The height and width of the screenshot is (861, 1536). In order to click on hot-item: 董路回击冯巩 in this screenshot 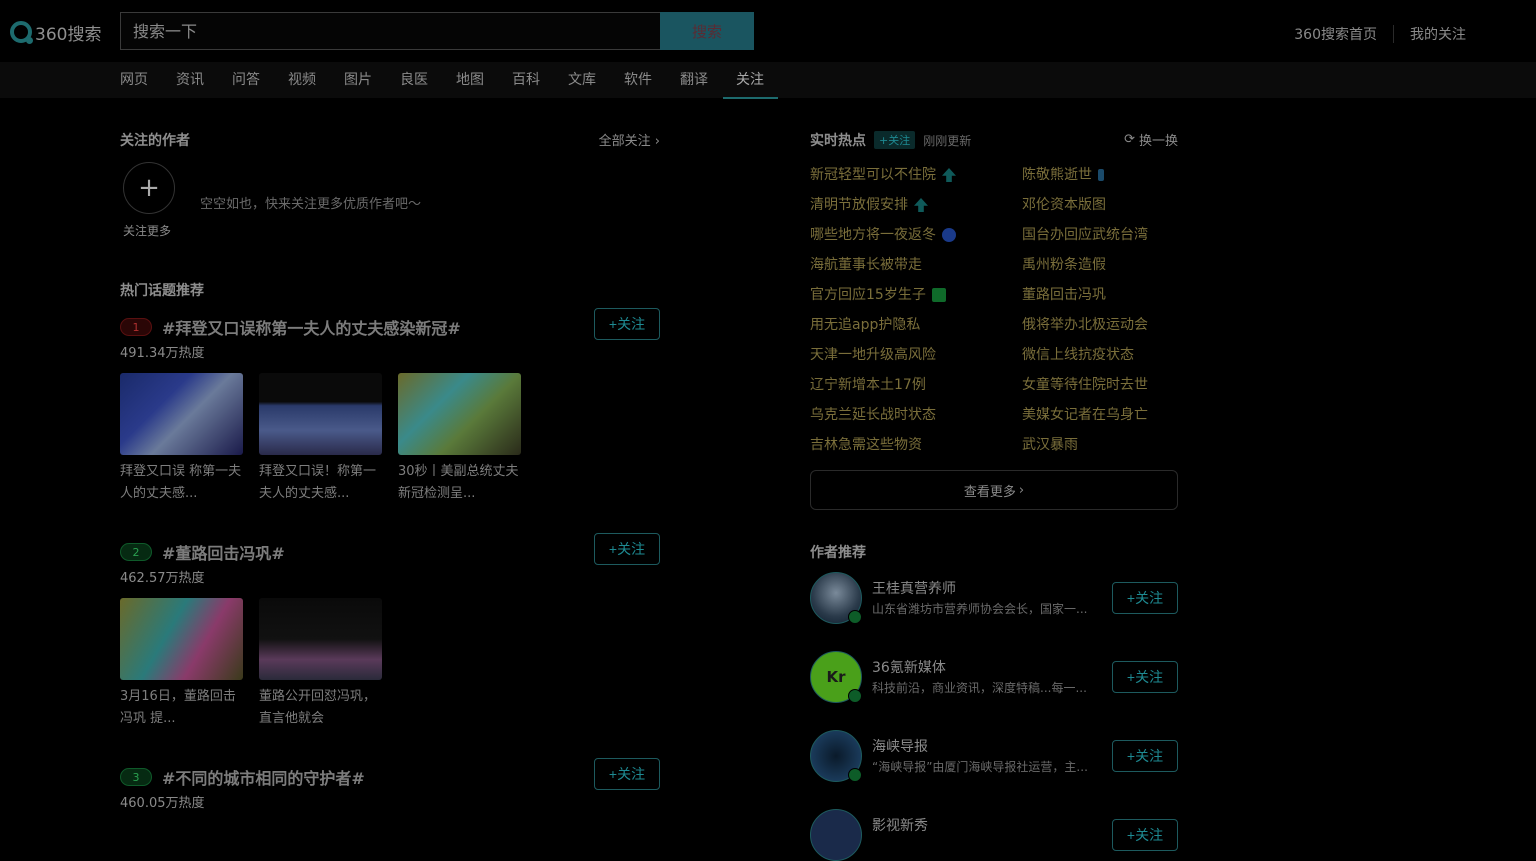, I will do `click(1085, 295)`.